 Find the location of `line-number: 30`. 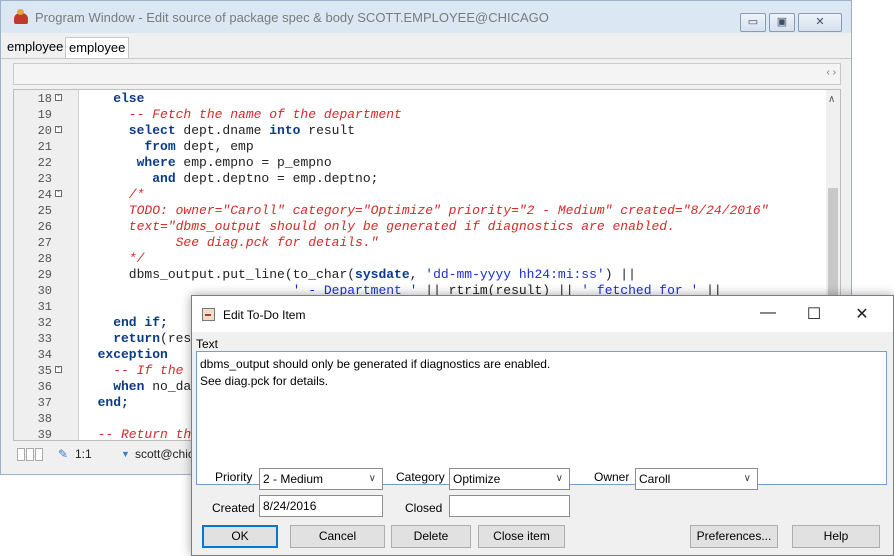

line-number: 30 is located at coordinates (44, 291).